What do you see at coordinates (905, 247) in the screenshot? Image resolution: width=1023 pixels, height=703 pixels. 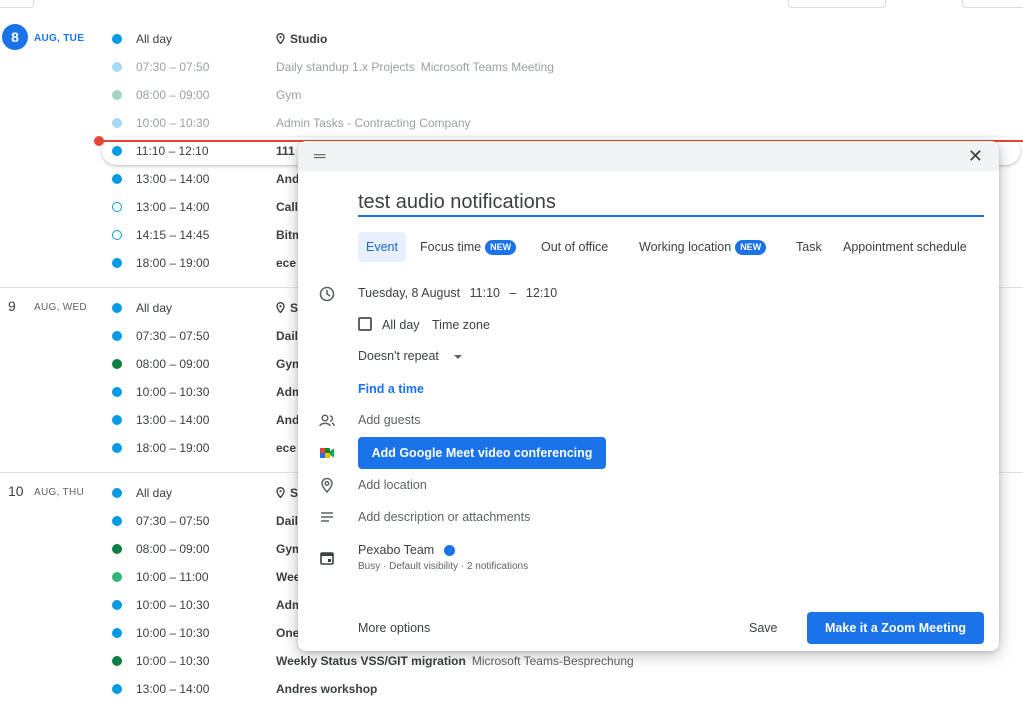 I see `tab-appointment-schedule: Appointment schedule` at bounding box center [905, 247].